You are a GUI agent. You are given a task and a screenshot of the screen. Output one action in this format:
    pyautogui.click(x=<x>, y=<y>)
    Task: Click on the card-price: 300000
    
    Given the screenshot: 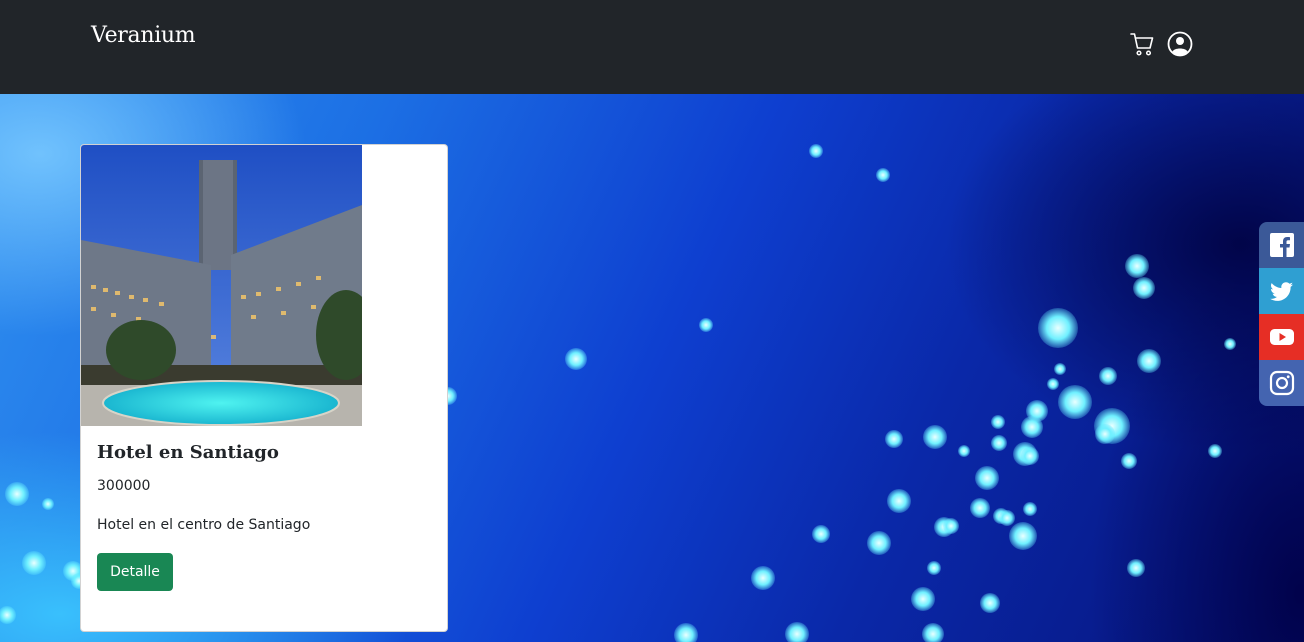 What is the action you would take?
    pyautogui.click(x=124, y=486)
    